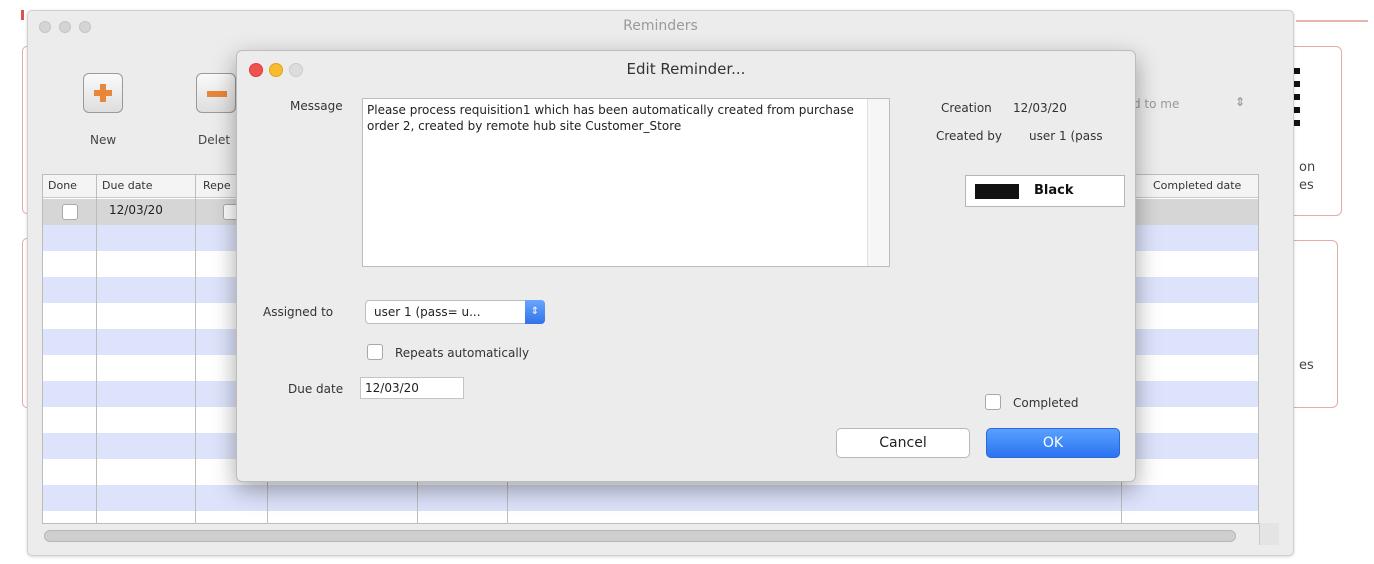 This screenshot has width=1374, height=564. Describe the element at coordinates (660, 26) in the screenshot. I see `reminders-window-title: Reminders` at that location.